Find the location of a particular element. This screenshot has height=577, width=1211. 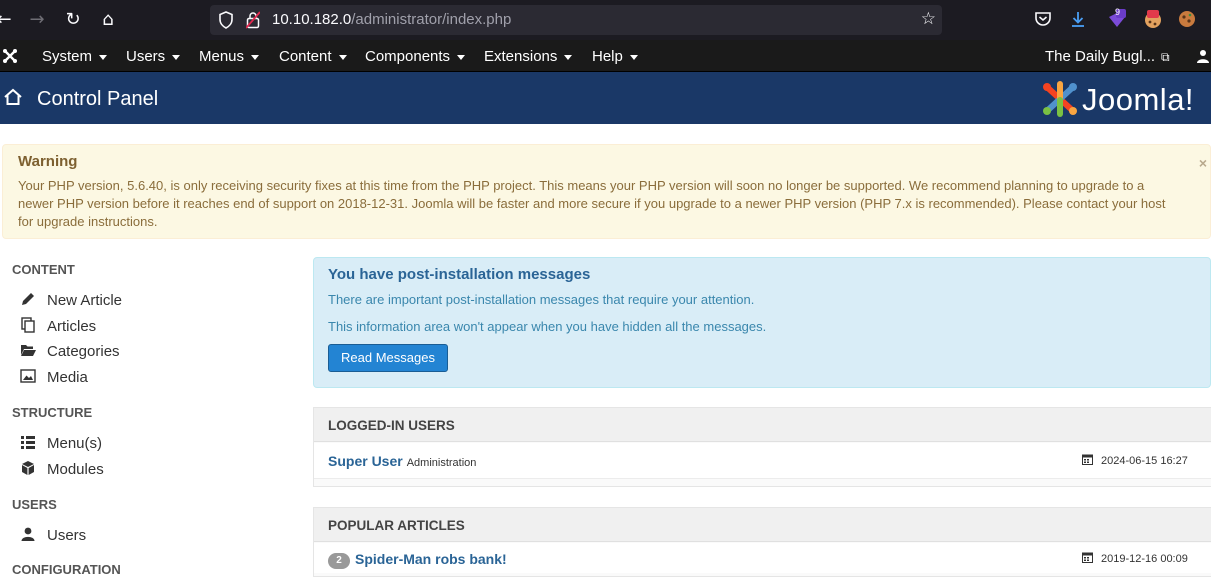

user-area: Administration is located at coordinates (441, 463).